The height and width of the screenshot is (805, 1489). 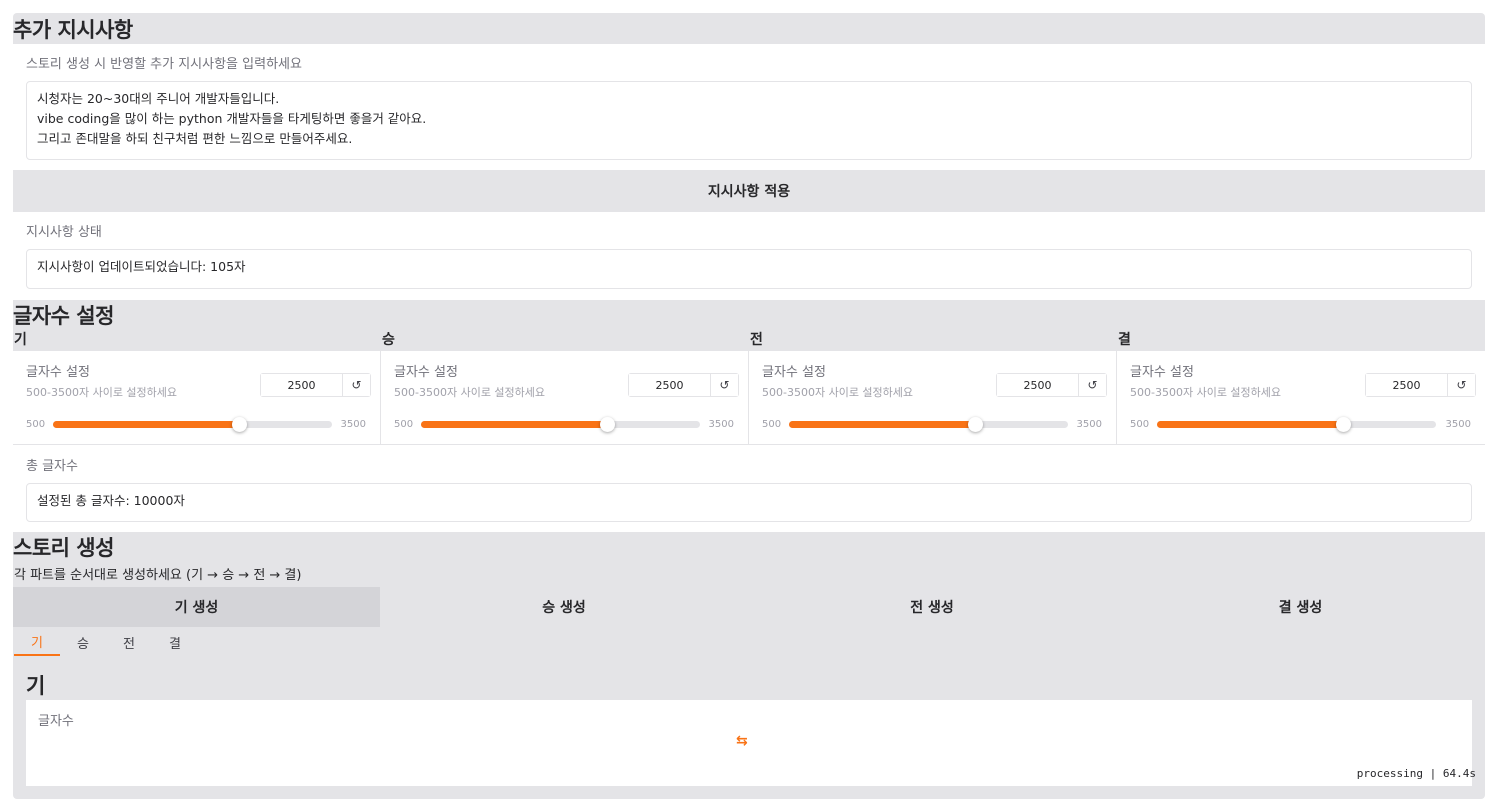 I want to click on section-heading: 기, so click(x=35, y=686).